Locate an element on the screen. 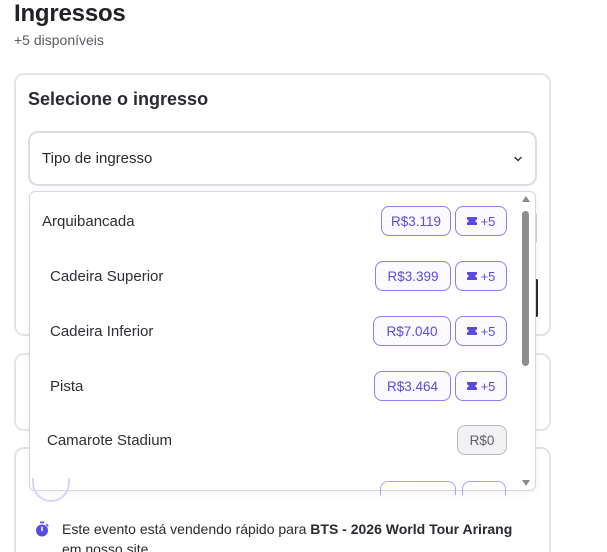 This screenshot has width=607, height=552. scroll-down-arrow-icon is located at coordinates (526, 483).